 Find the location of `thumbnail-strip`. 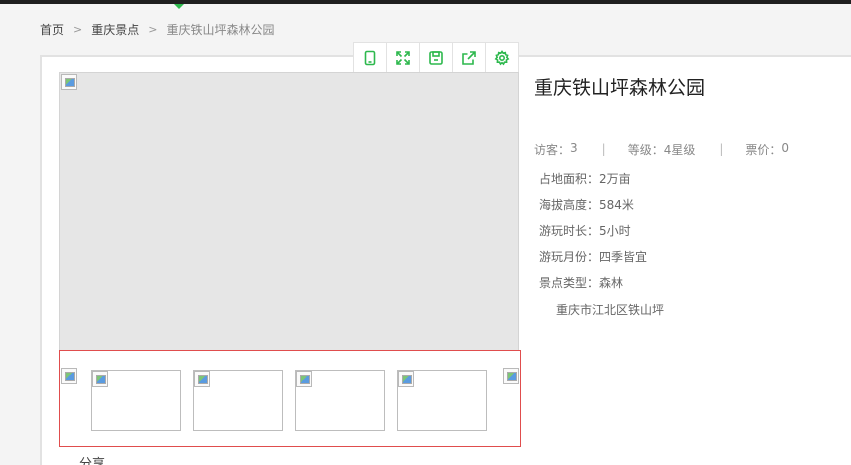

thumbnail-strip is located at coordinates (290, 398).